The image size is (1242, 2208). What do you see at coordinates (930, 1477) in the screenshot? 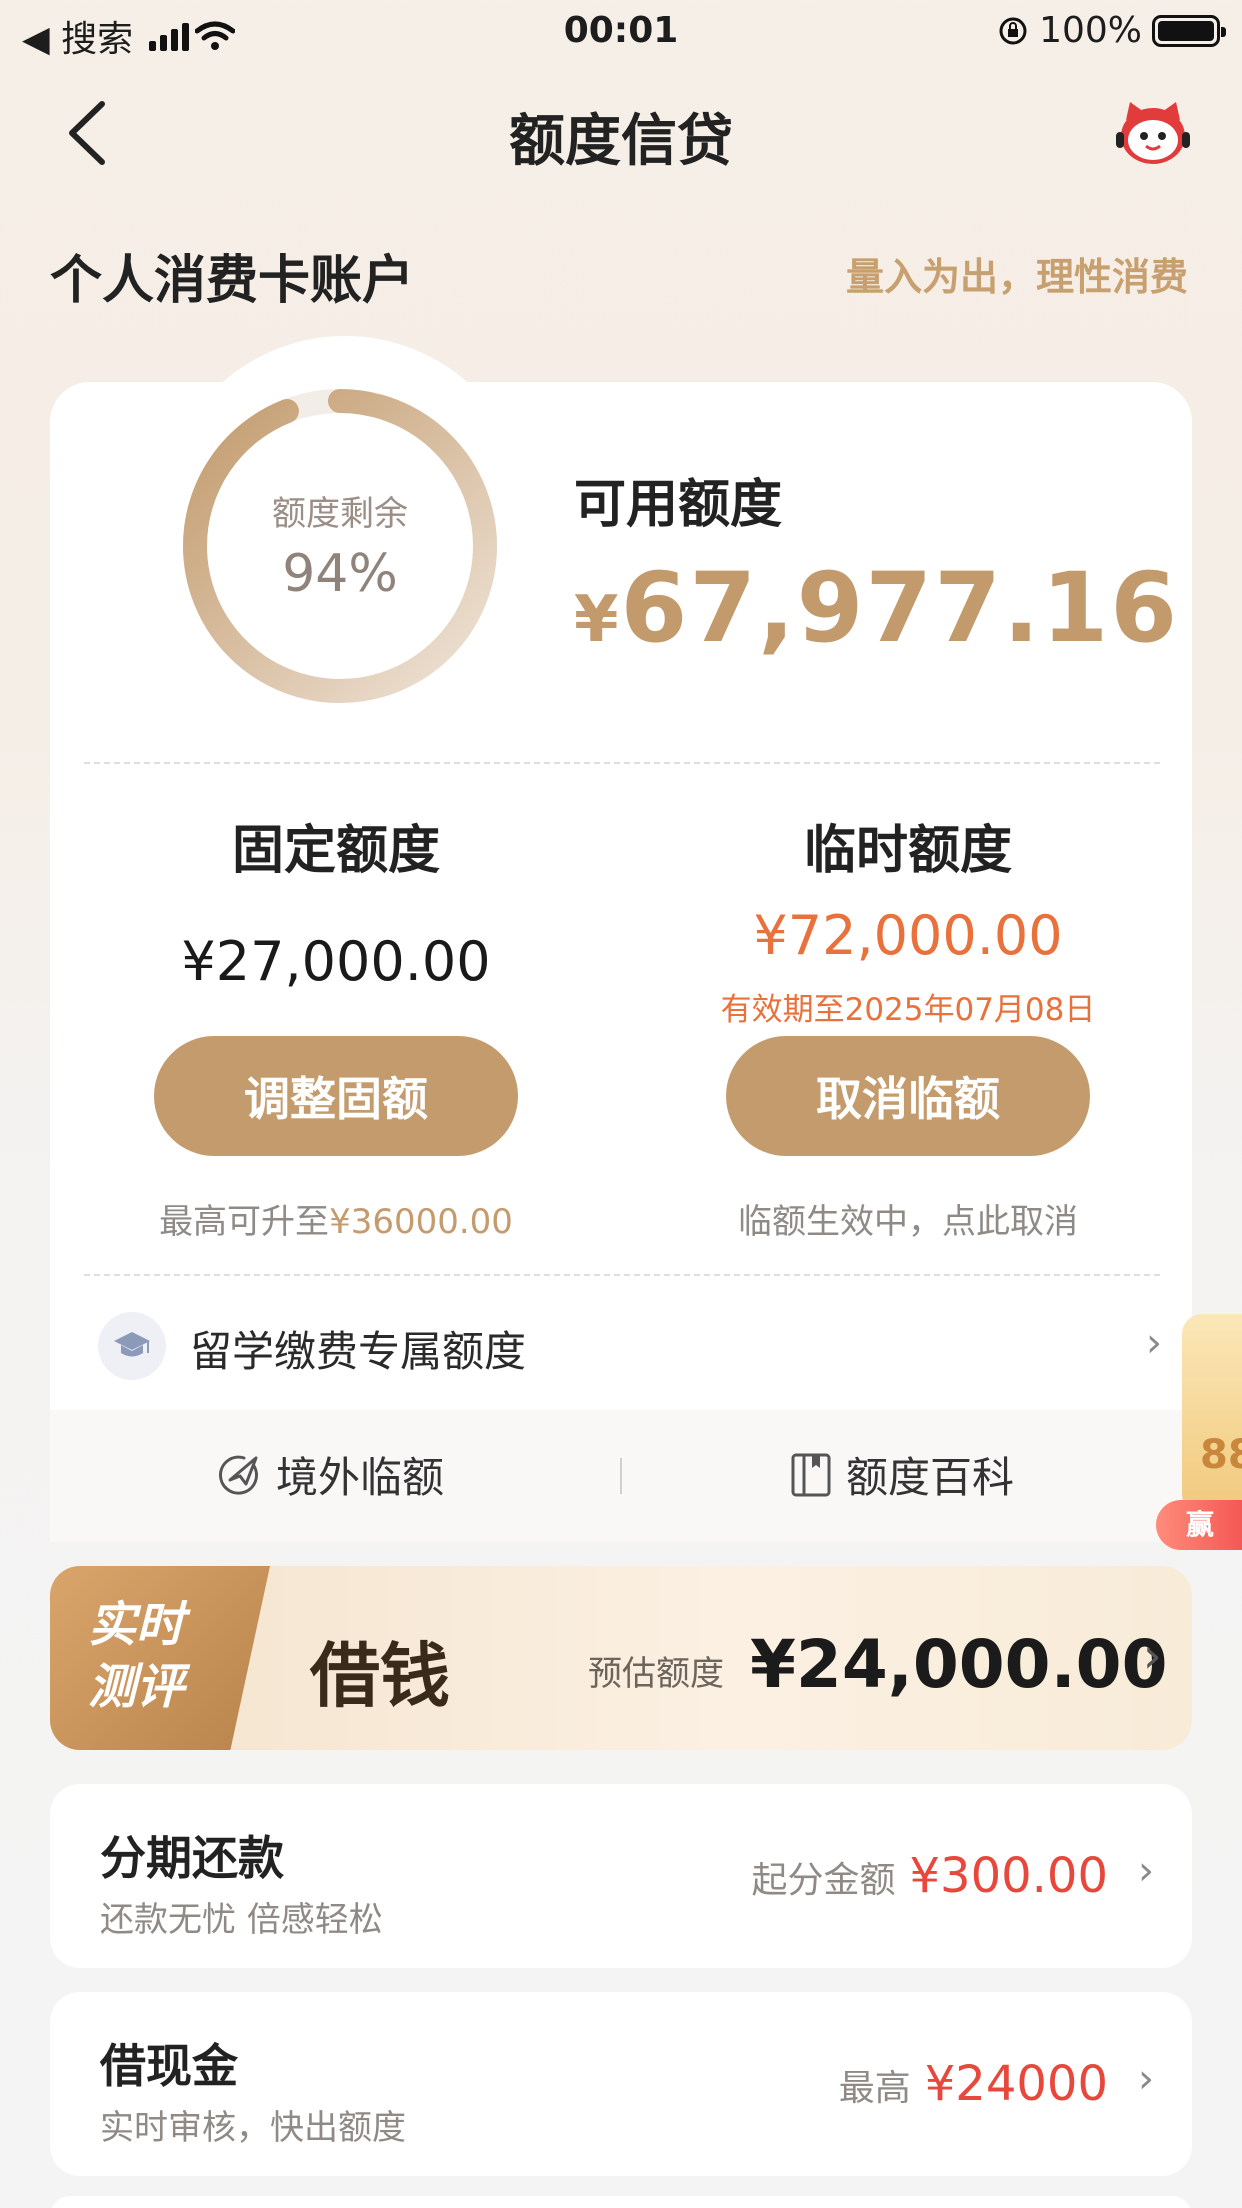
I see `encyclopedia-label: 额度百科` at bounding box center [930, 1477].